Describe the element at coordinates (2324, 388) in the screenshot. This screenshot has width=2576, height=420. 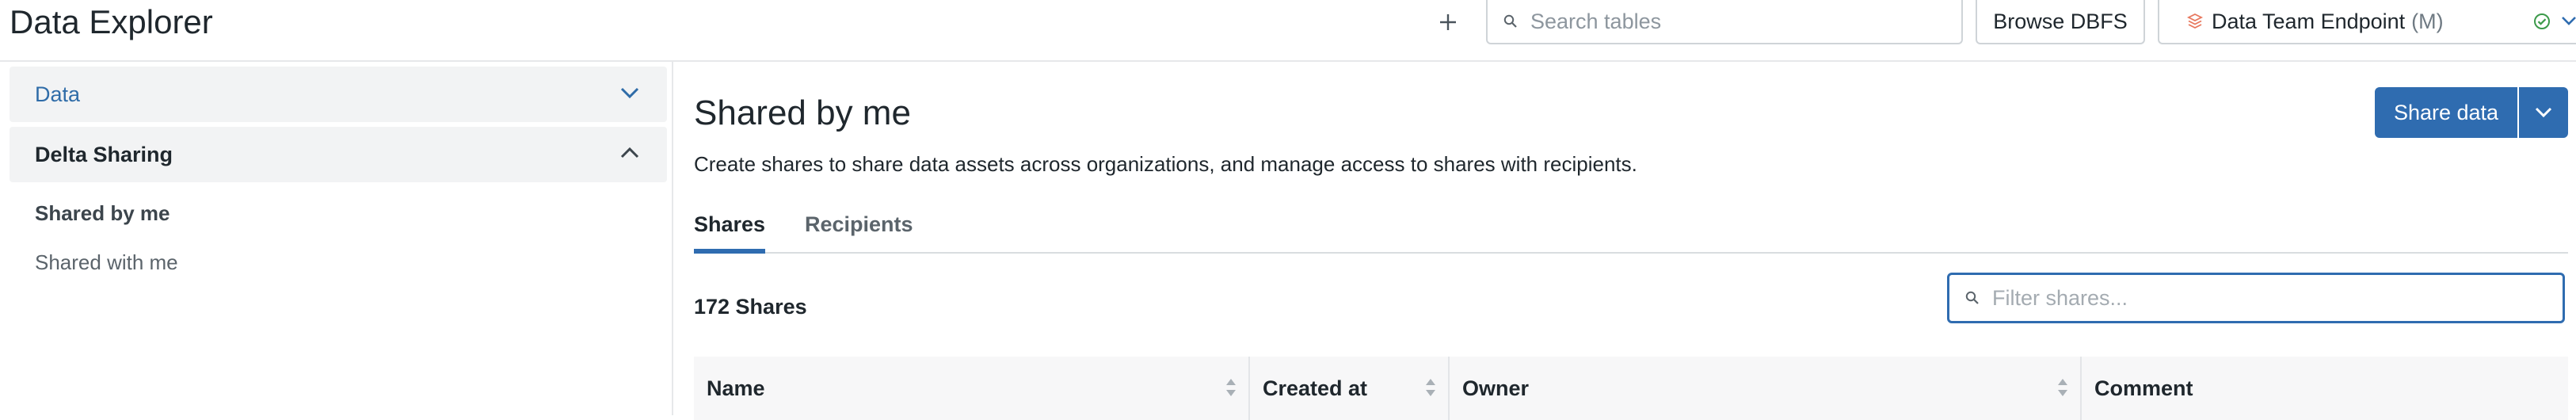
I see `column-header-comment: Comment` at that location.